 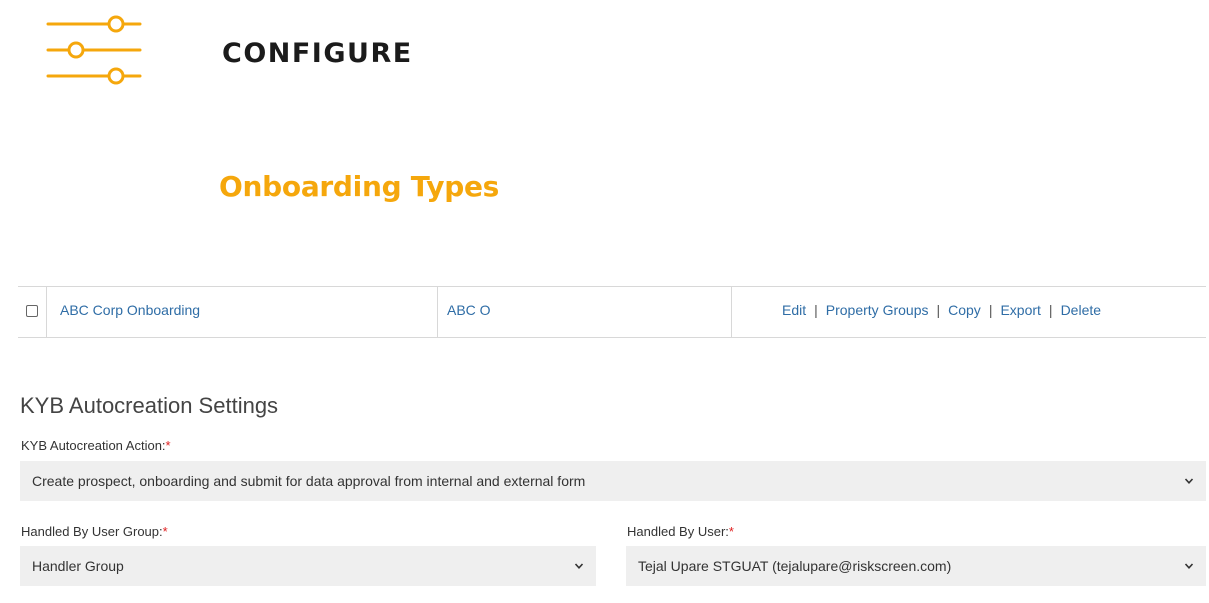 I want to click on kyb-action-label: KYB Autocreation Action:*, so click(x=96, y=445).